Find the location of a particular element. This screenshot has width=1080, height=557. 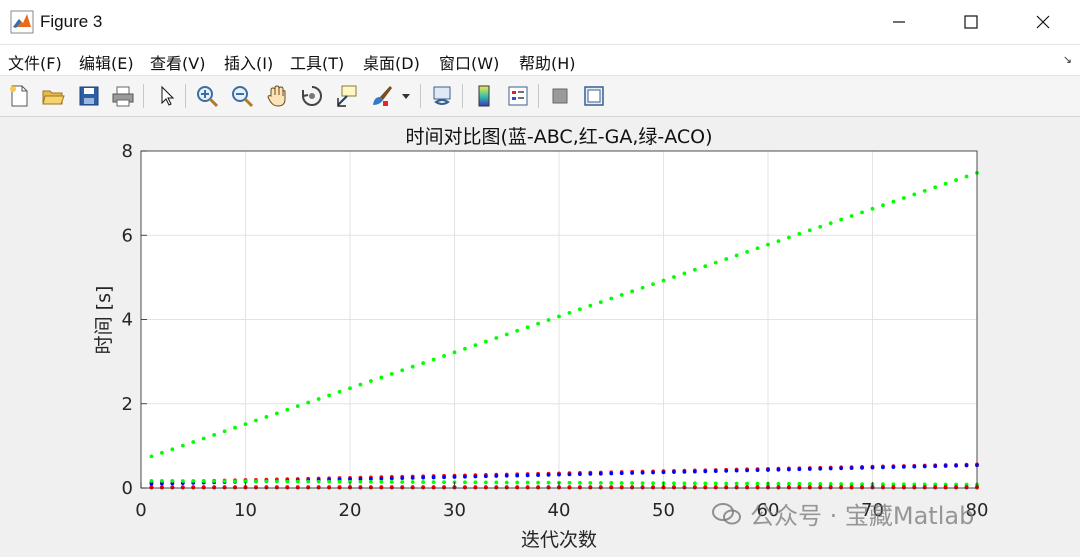

zoom-in-button is located at coordinates (207, 96).